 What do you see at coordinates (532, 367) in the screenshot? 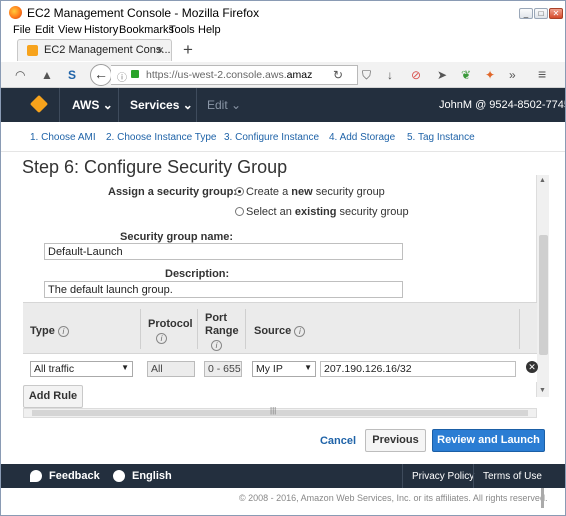
I see `remove-rule-icon: ✕` at bounding box center [532, 367].